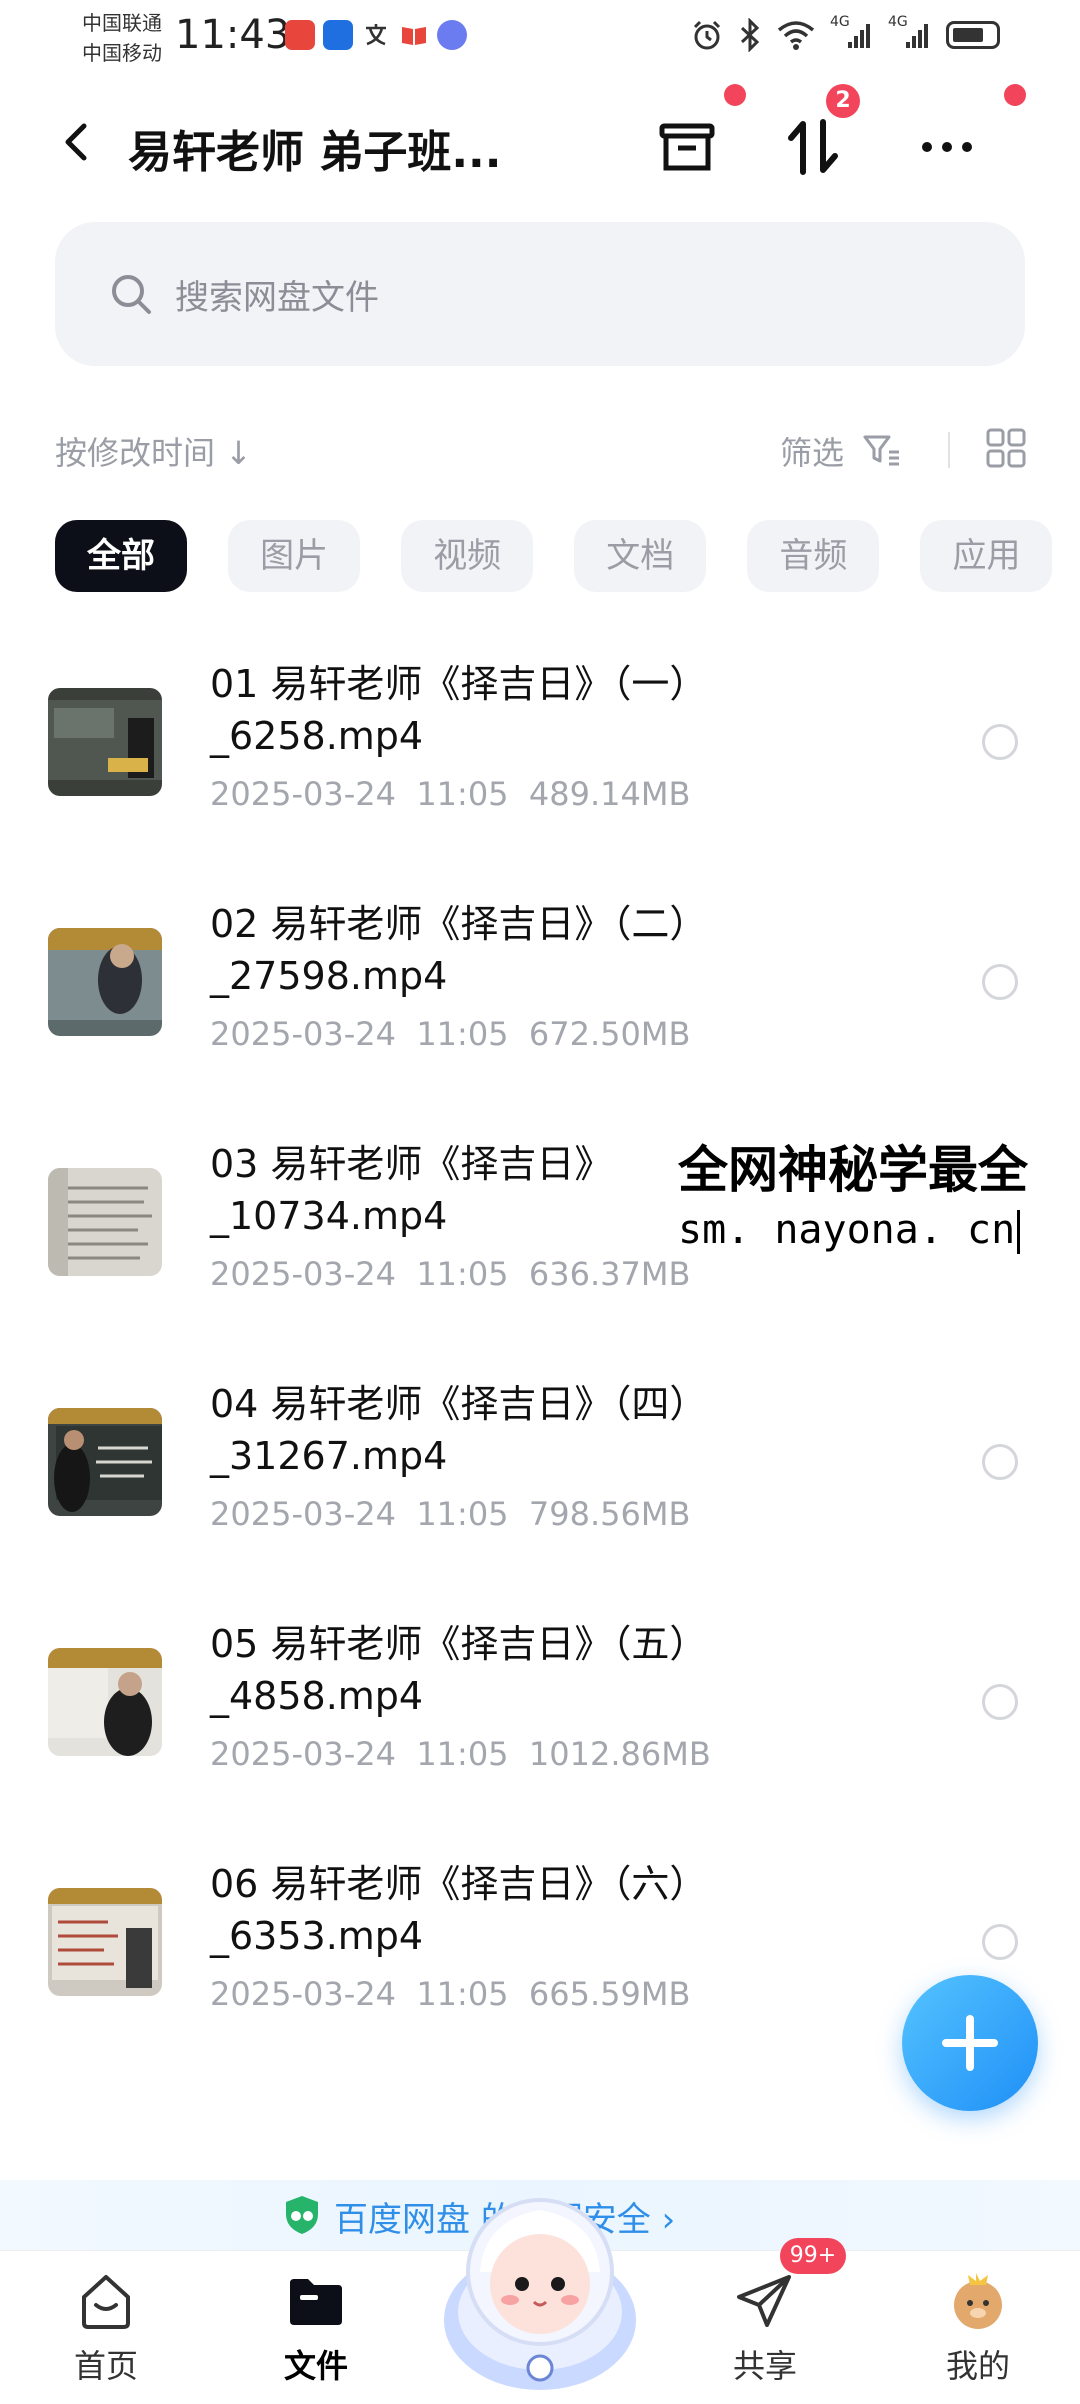 This screenshot has width=1080, height=2404. I want to click on battery-icon, so click(973, 35).